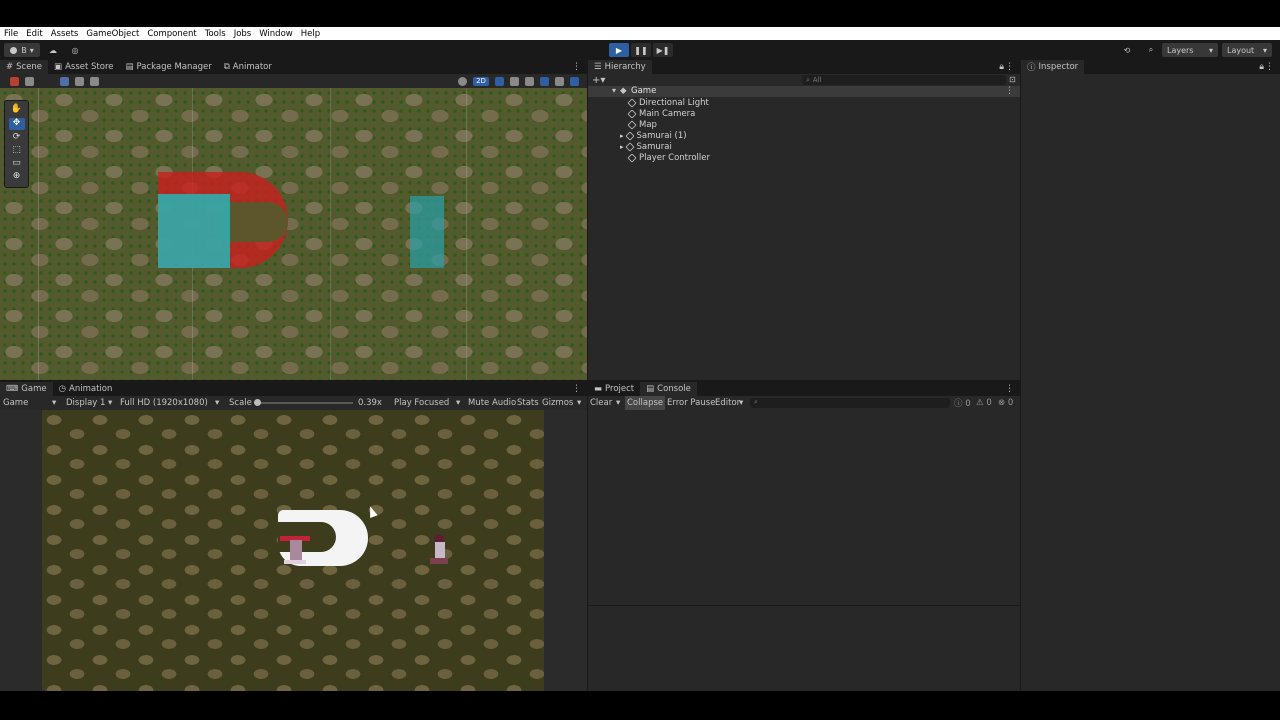  Describe the element at coordinates (510, 381) in the screenshot. I see `horizontal-splitter` at that location.